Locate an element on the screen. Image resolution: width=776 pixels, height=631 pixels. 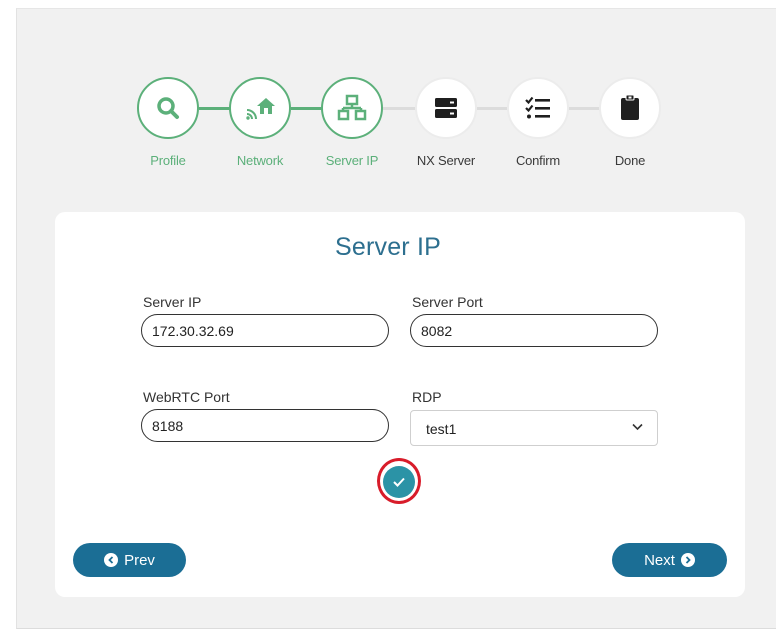
rdp-selected-value: test1 is located at coordinates (441, 429).